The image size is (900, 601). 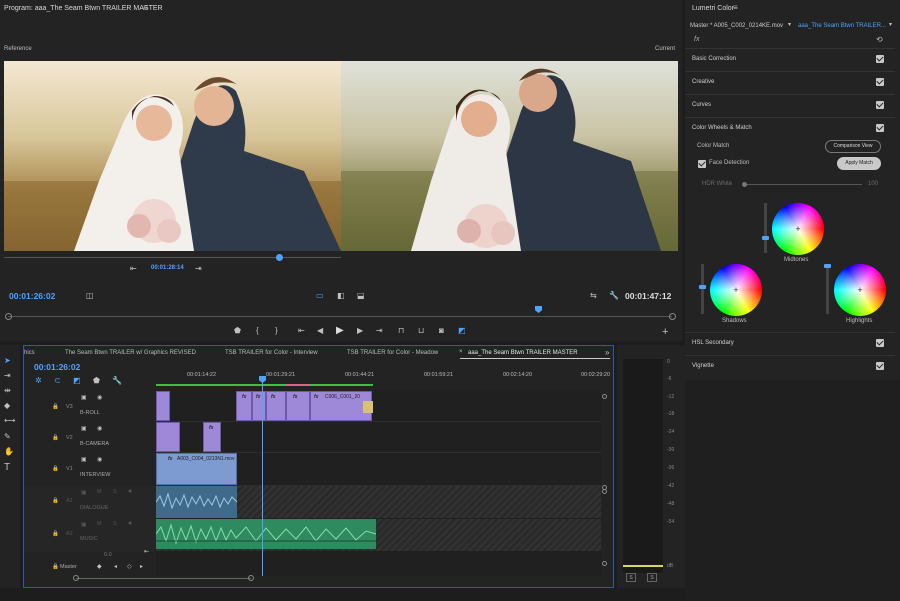 What do you see at coordinates (163, 578) in the screenshot?
I see `hscroll-bar` at bounding box center [163, 578].